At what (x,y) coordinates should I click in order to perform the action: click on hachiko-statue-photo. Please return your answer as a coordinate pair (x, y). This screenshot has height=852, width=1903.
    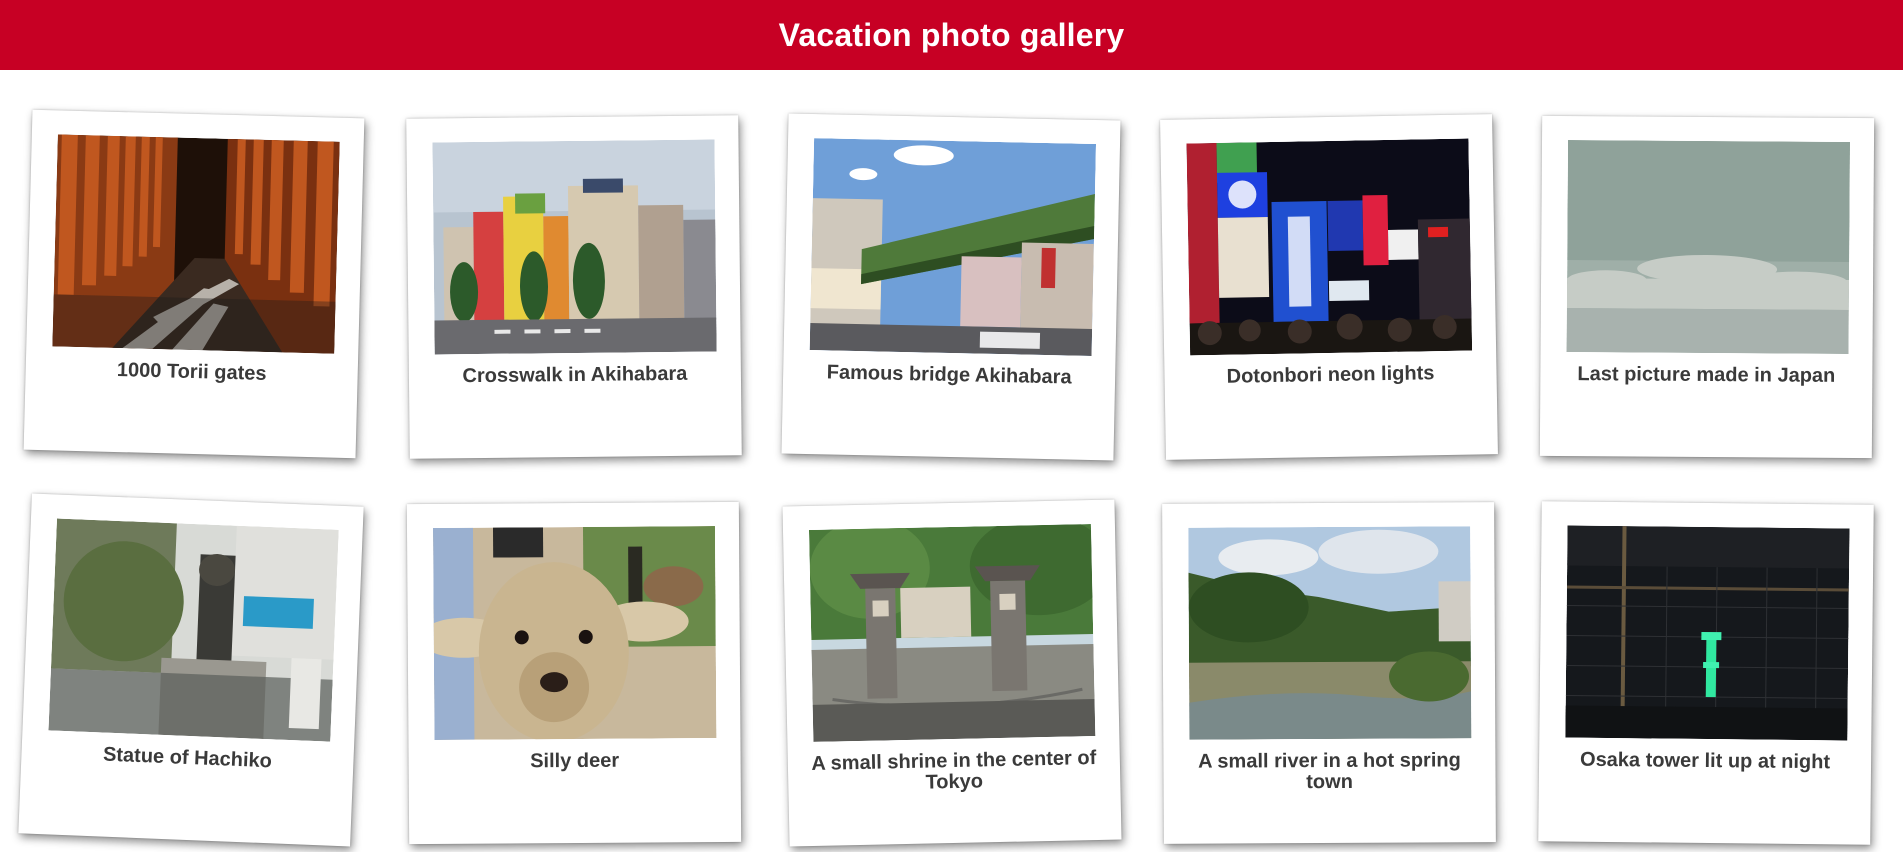
    Looking at the image, I should click on (193, 630).